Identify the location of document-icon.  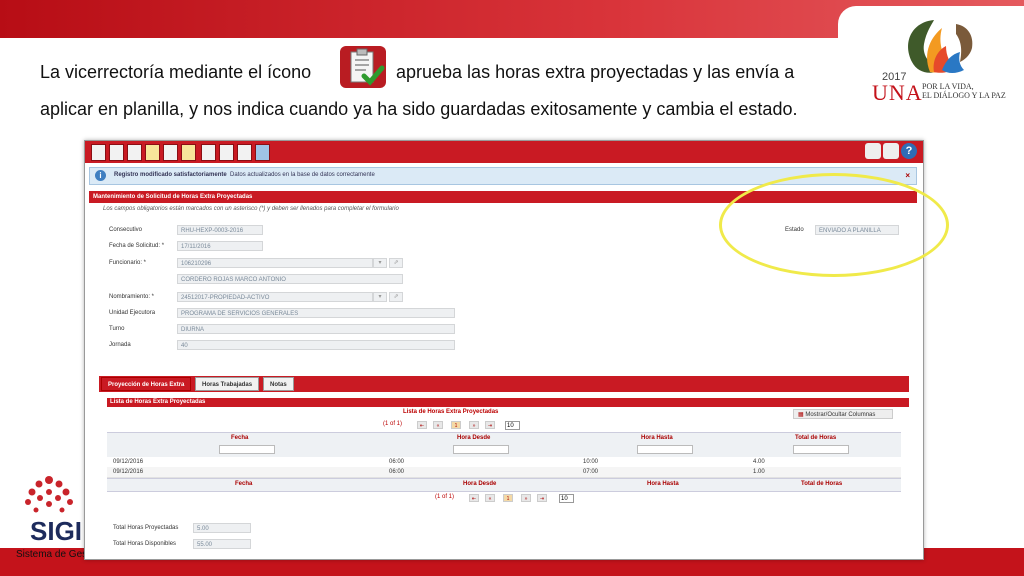
(134, 152).